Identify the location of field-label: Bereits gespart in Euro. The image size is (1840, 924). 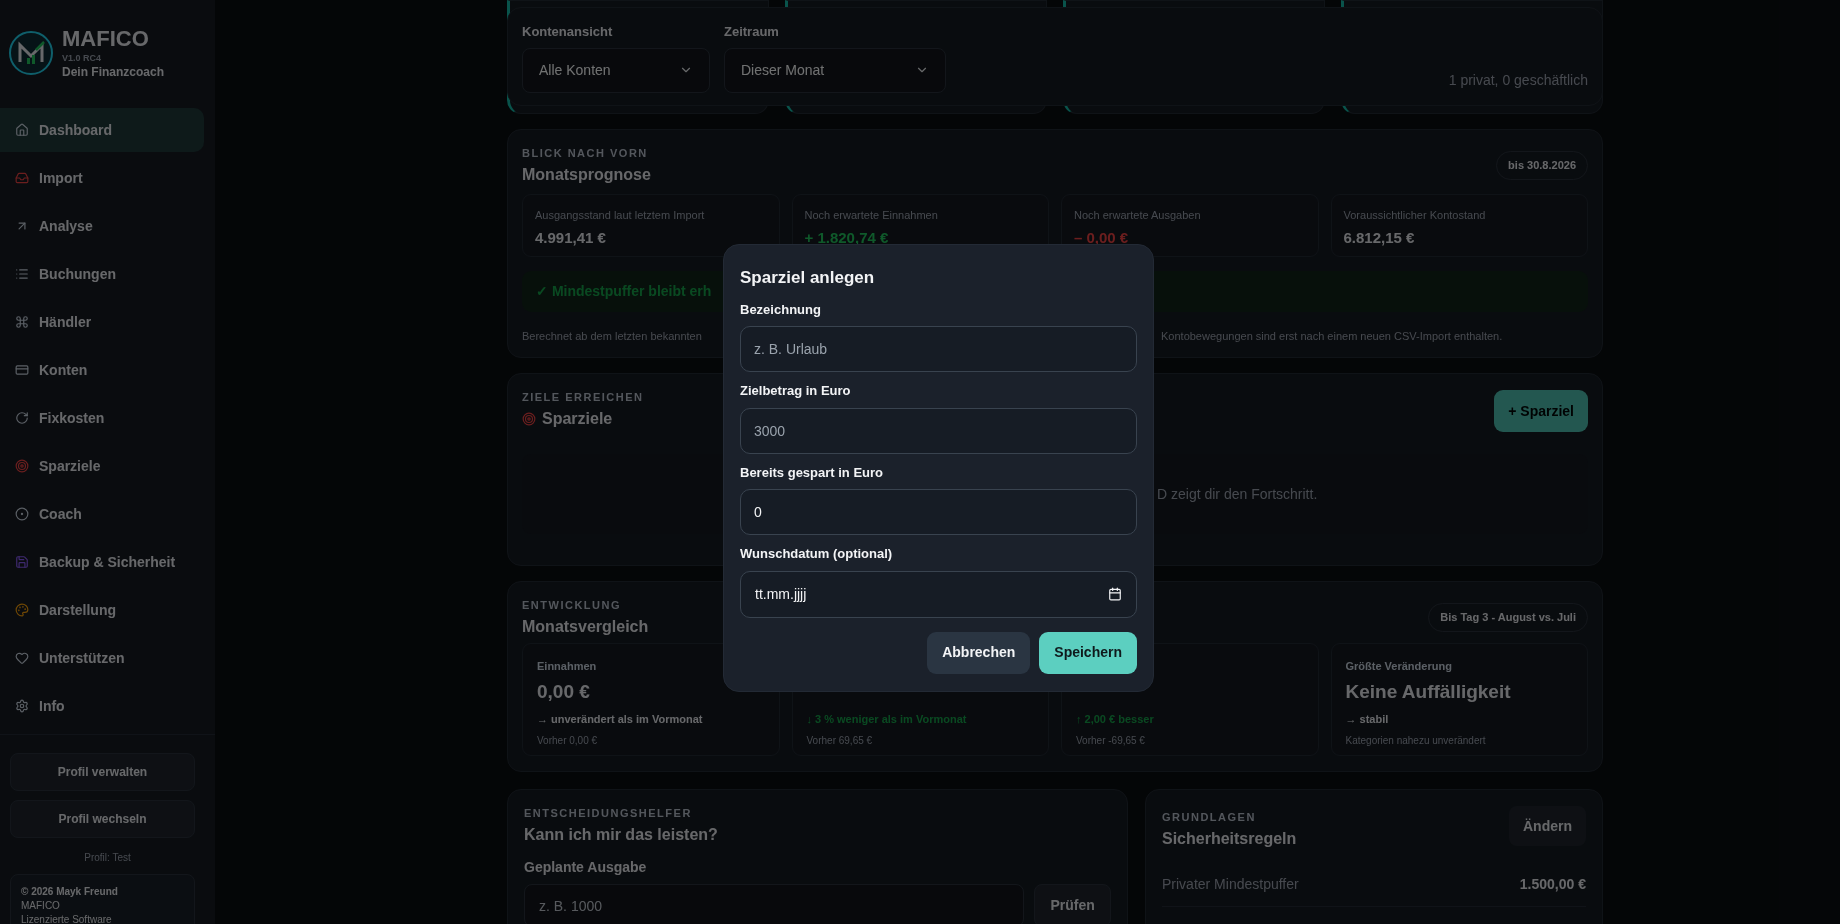
(812, 472).